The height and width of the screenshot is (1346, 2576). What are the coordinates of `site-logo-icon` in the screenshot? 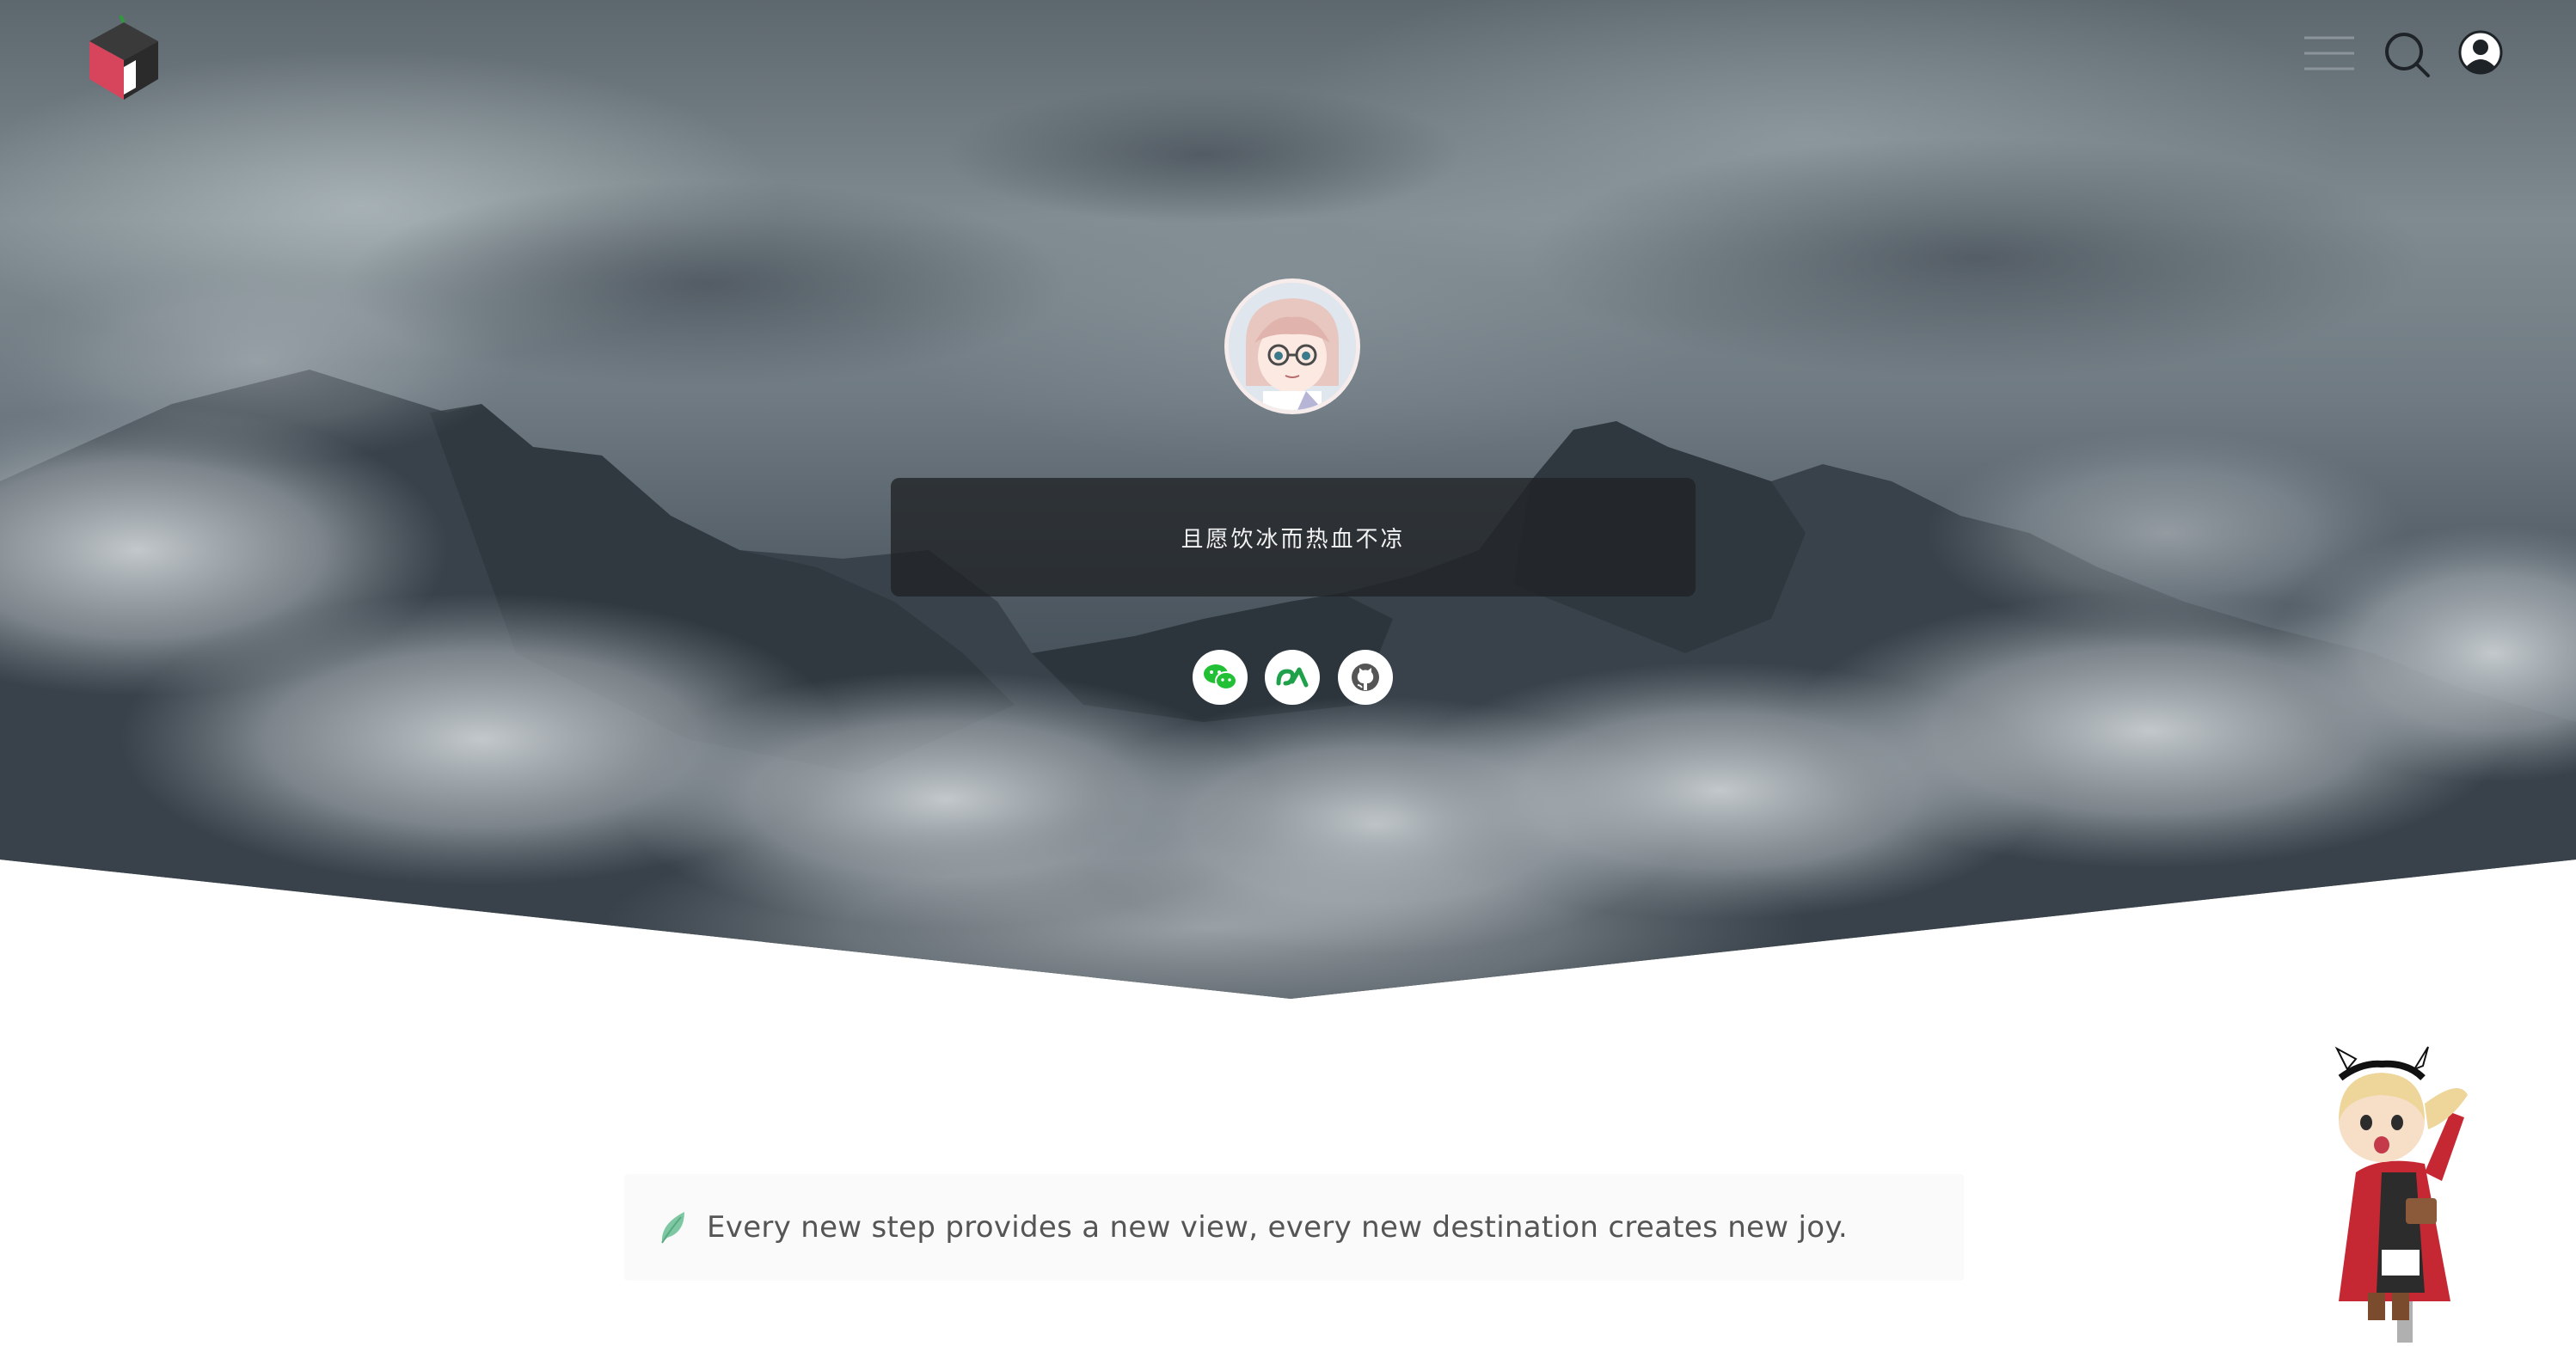 It's located at (124, 58).